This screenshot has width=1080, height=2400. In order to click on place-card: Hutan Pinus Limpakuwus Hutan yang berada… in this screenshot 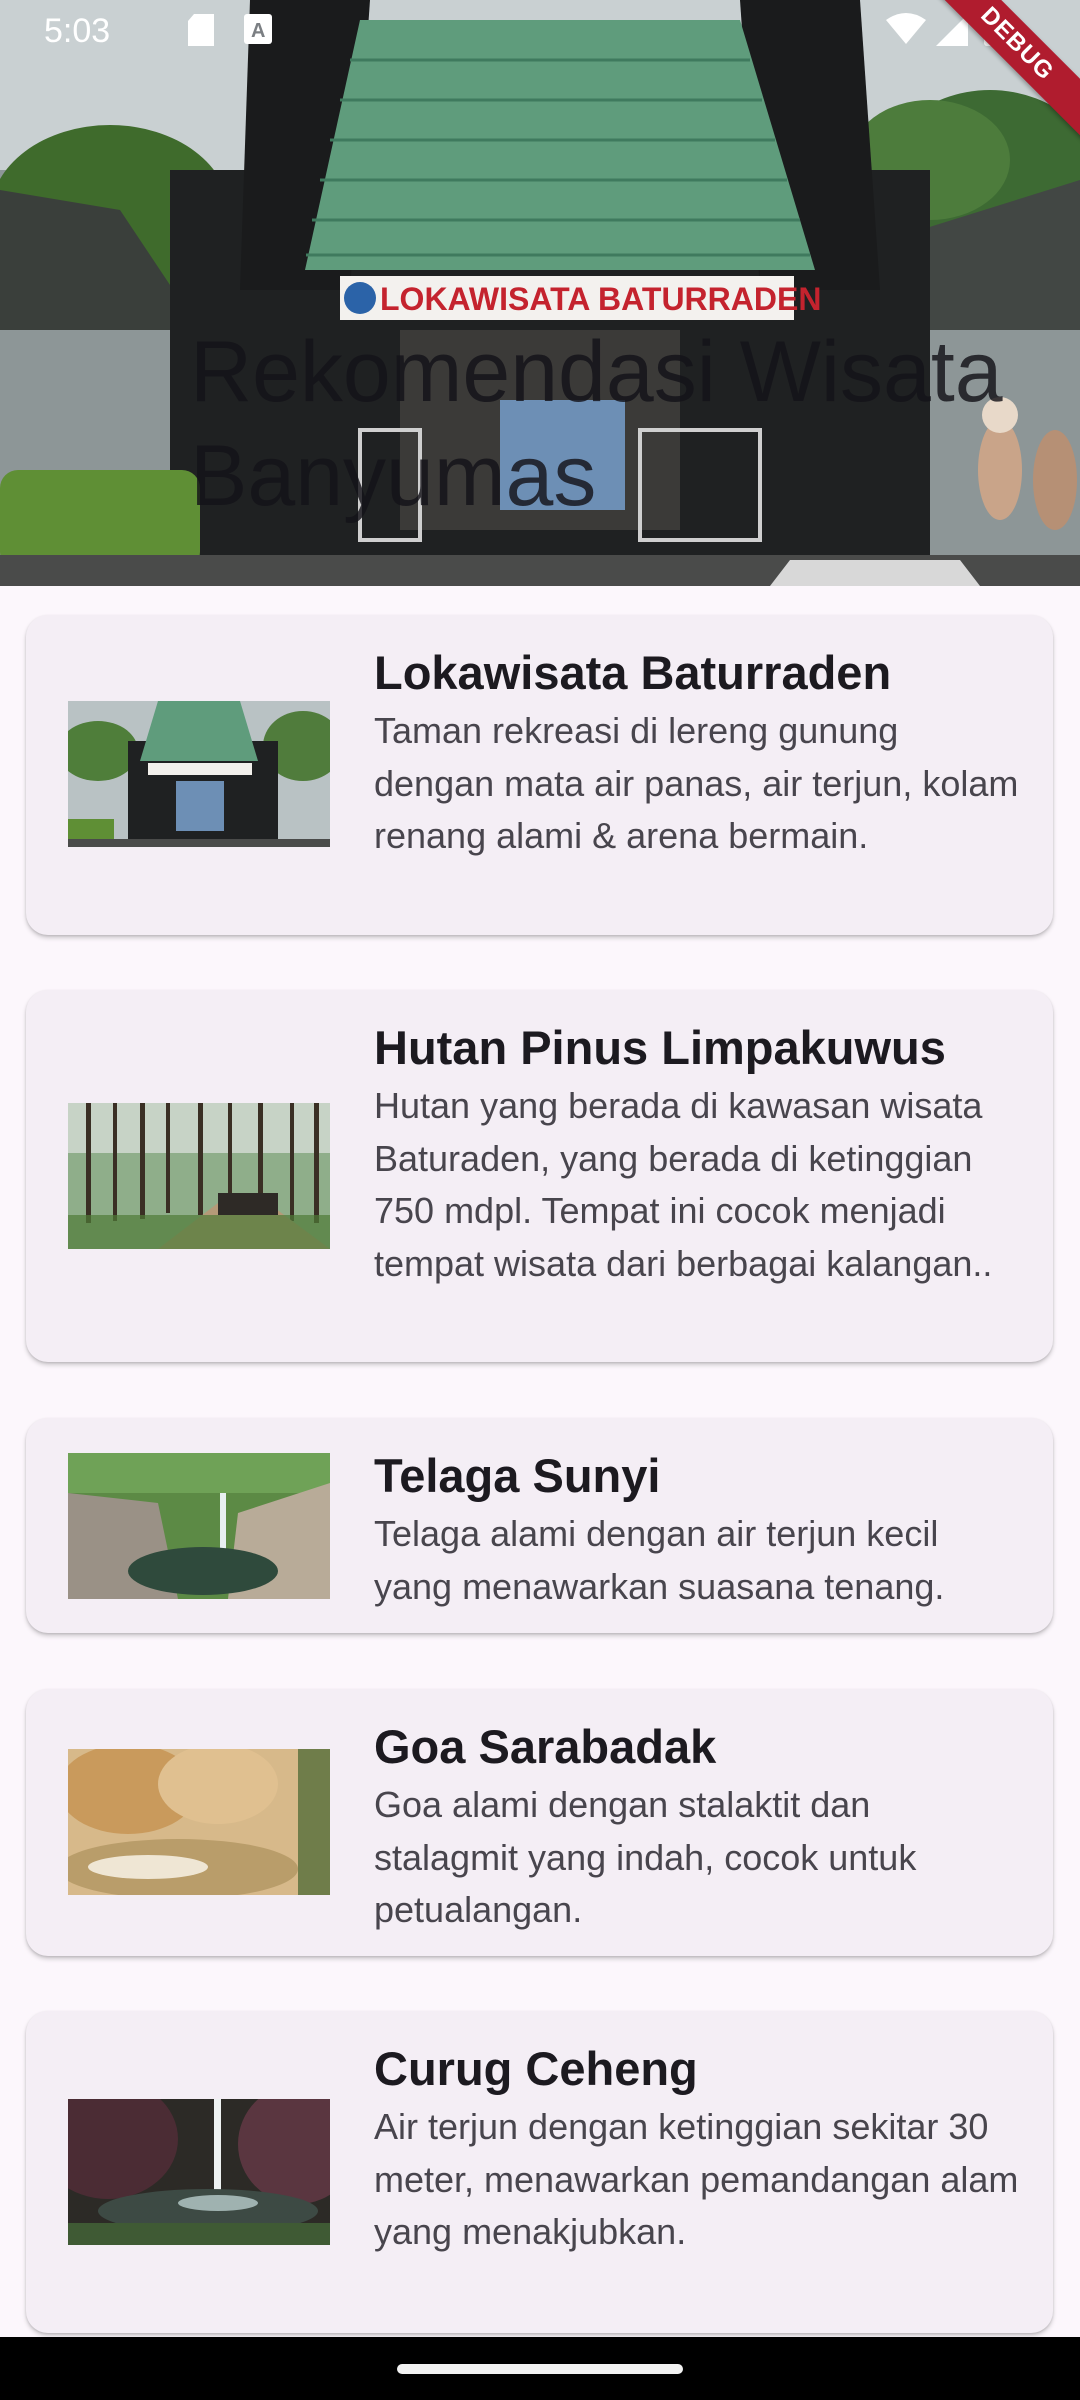, I will do `click(539, 1176)`.